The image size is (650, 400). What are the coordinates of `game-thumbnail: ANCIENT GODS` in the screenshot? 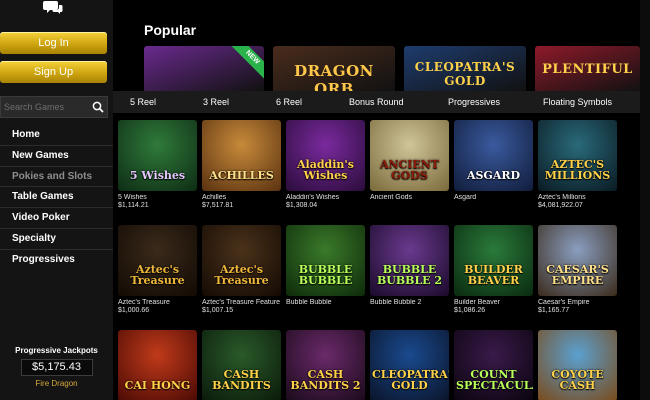 It's located at (409, 155).